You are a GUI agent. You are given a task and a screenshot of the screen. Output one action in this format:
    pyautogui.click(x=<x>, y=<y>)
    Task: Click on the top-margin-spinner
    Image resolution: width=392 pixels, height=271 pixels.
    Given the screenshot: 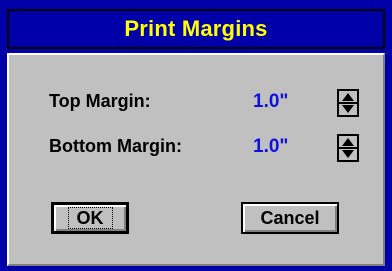 What is the action you would take?
    pyautogui.click(x=348, y=103)
    